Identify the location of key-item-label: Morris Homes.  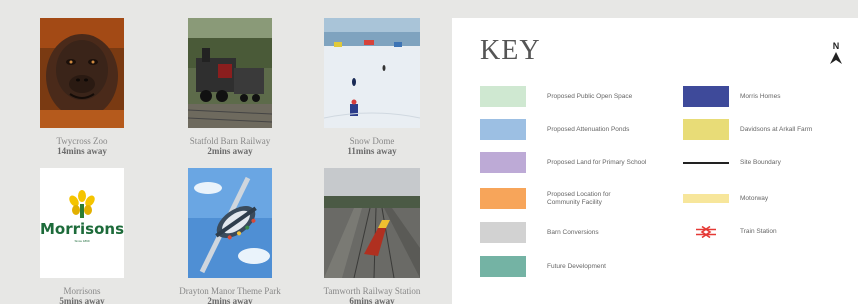
(760, 96).